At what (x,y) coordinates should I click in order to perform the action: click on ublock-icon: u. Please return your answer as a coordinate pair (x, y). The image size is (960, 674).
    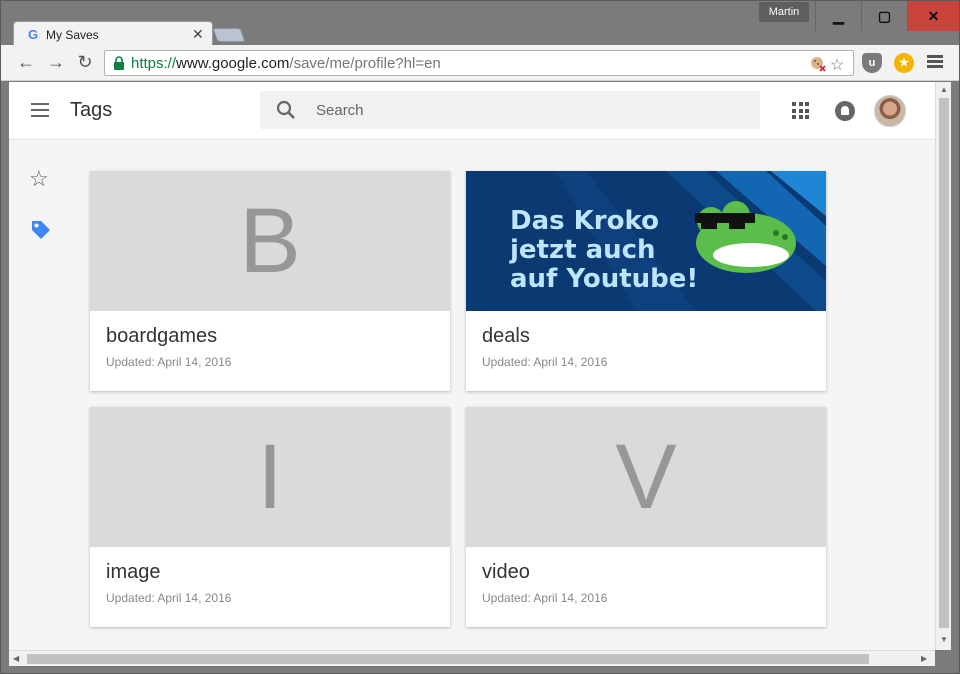
    Looking at the image, I should click on (872, 63).